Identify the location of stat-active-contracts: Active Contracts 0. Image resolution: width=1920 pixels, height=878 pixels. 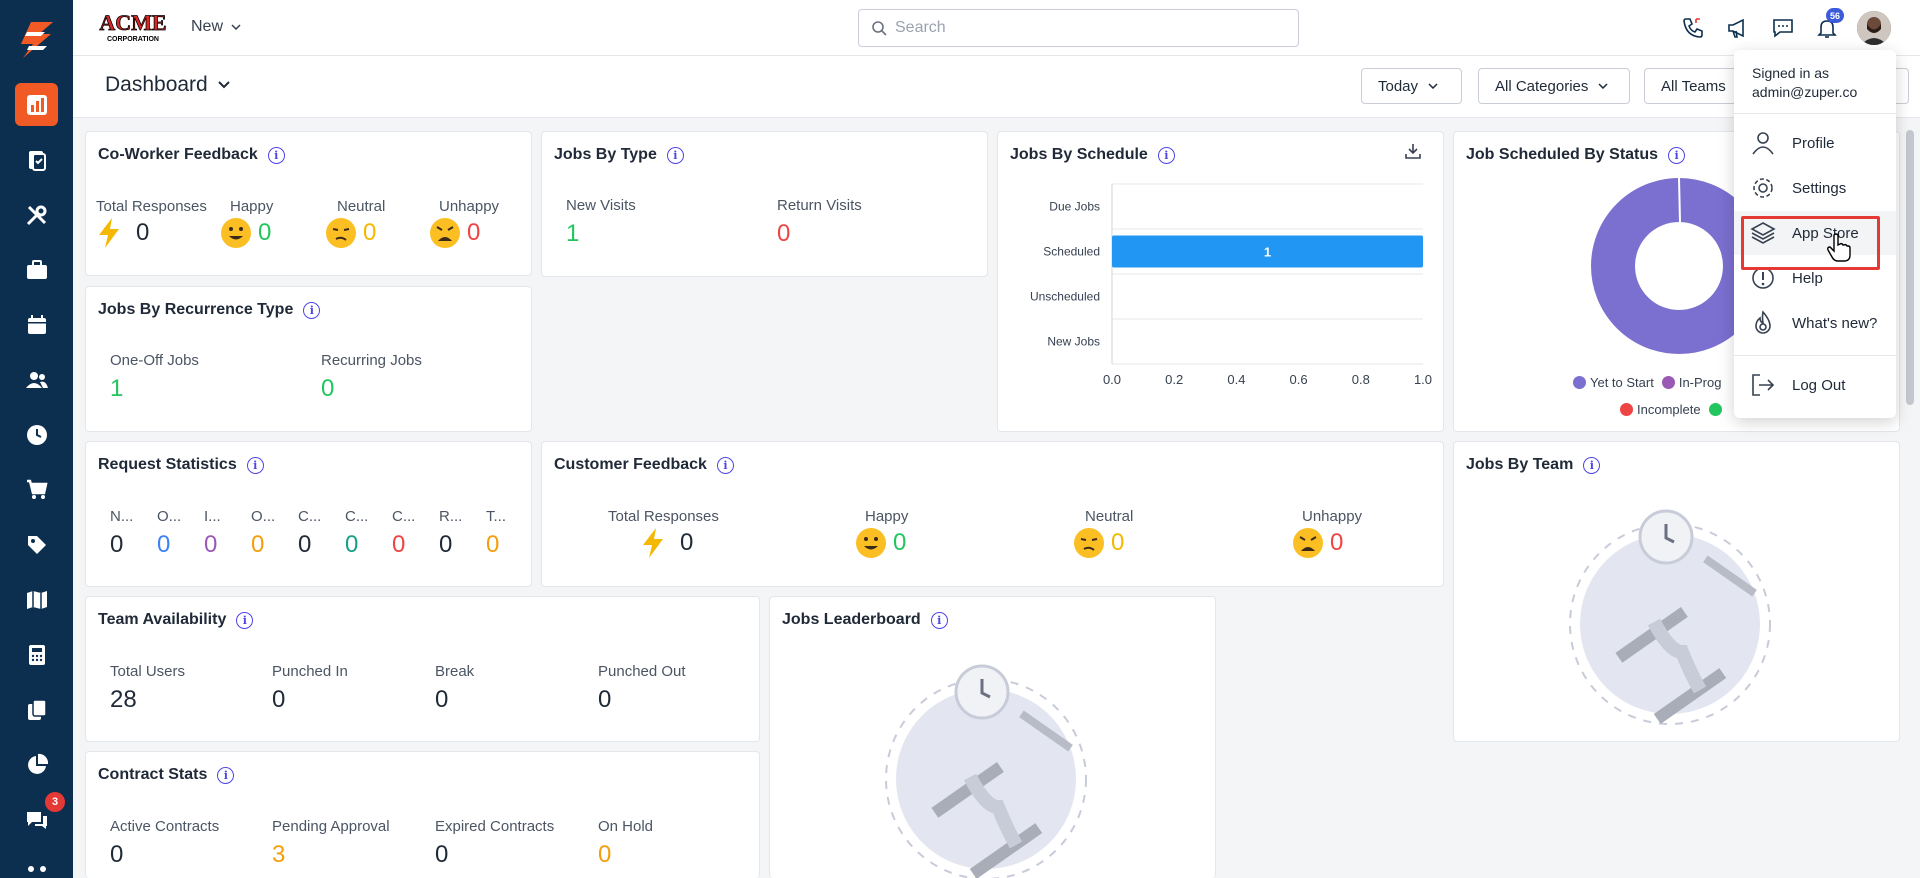
(164, 843).